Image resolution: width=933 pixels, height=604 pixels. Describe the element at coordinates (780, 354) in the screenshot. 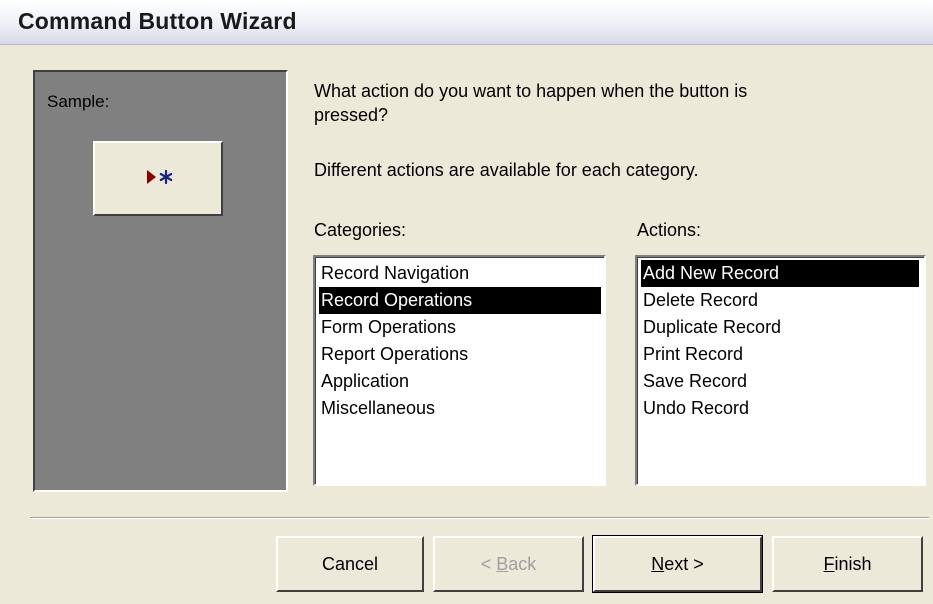

I see `list-item-action: Print Record` at that location.